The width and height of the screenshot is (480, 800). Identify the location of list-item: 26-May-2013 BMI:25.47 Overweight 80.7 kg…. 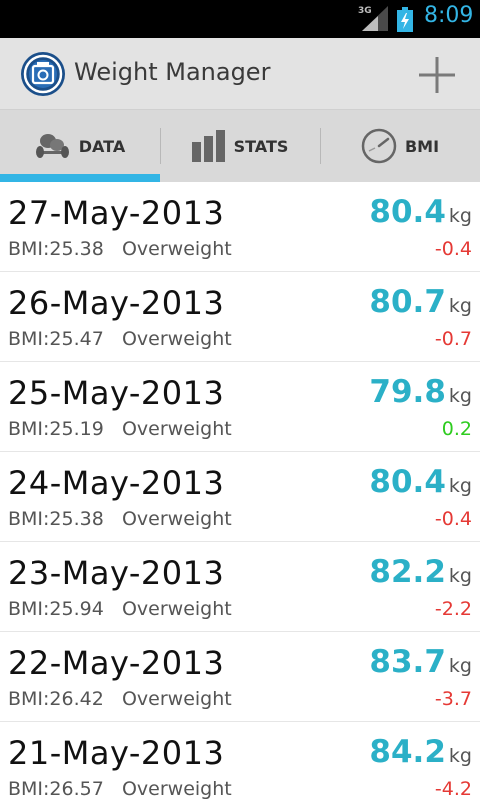
(240, 317).